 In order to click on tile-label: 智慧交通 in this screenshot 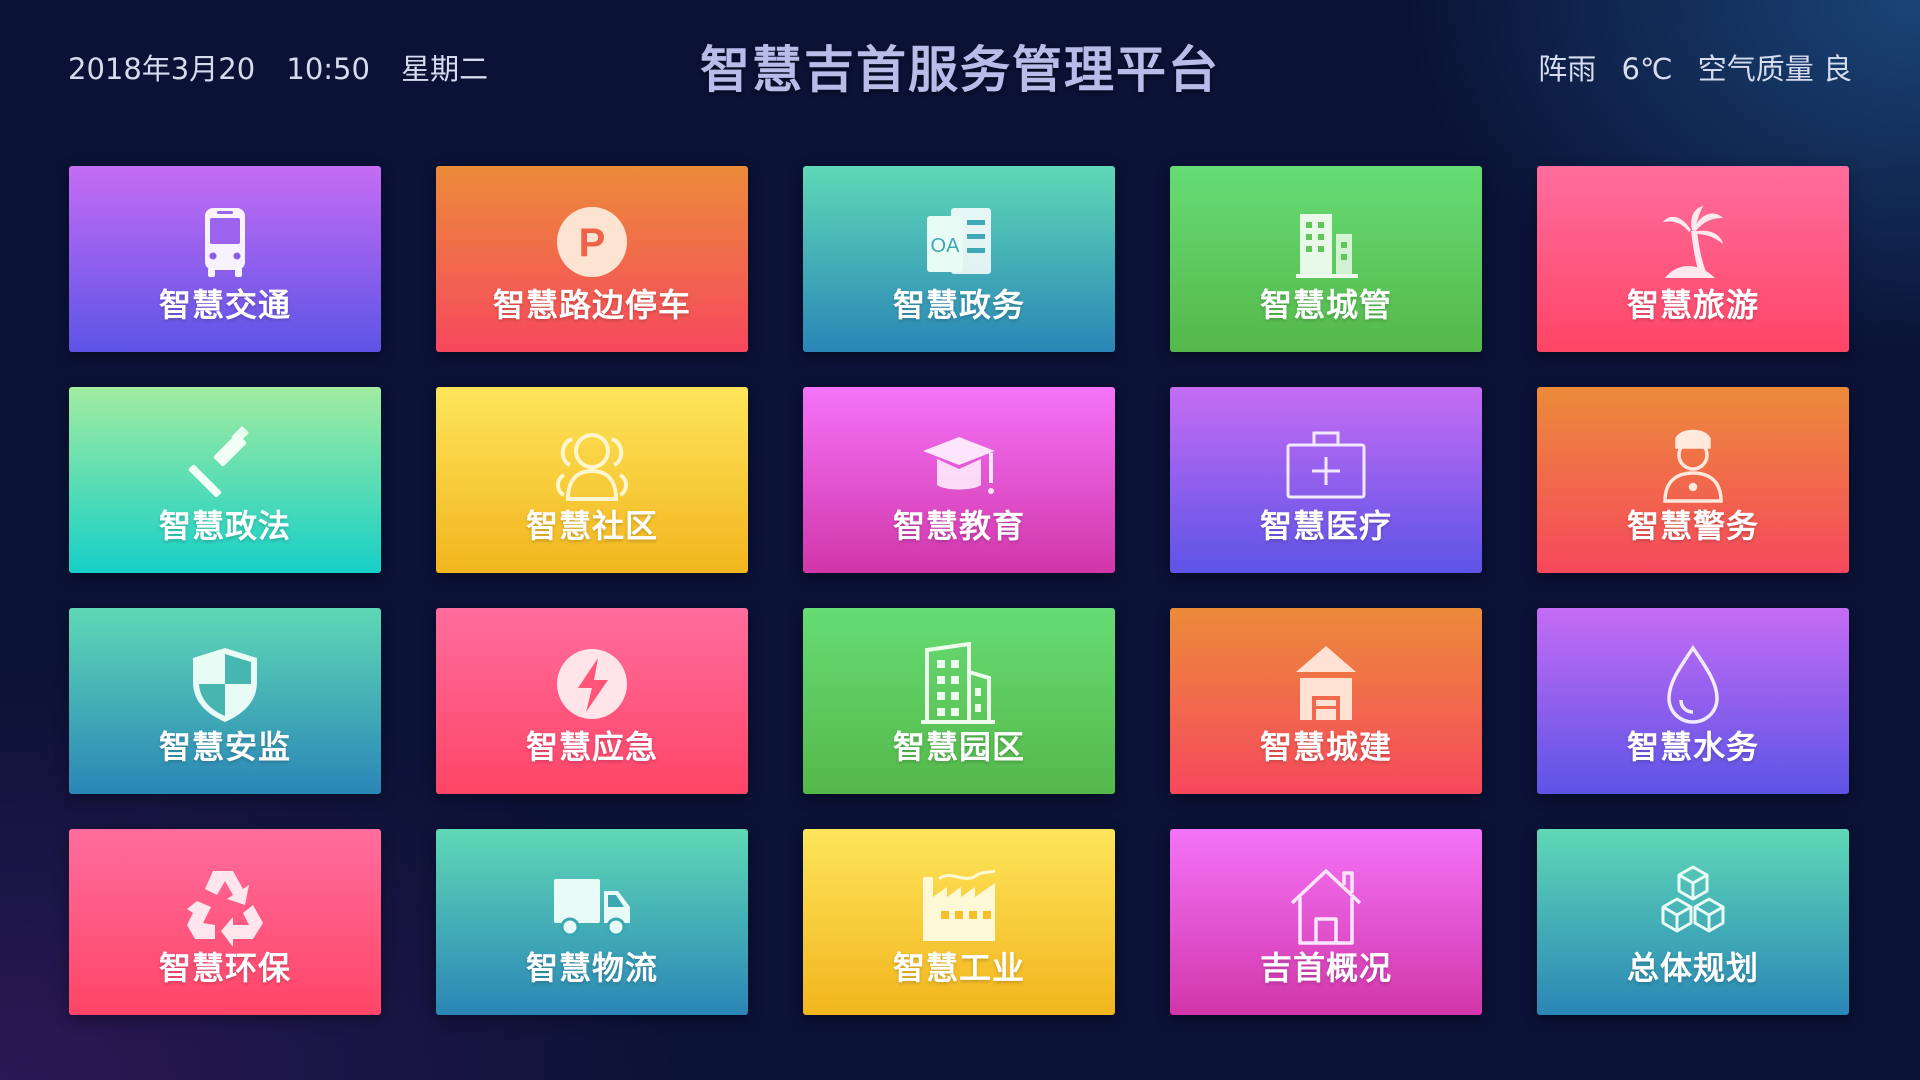, I will do `click(224, 305)`.